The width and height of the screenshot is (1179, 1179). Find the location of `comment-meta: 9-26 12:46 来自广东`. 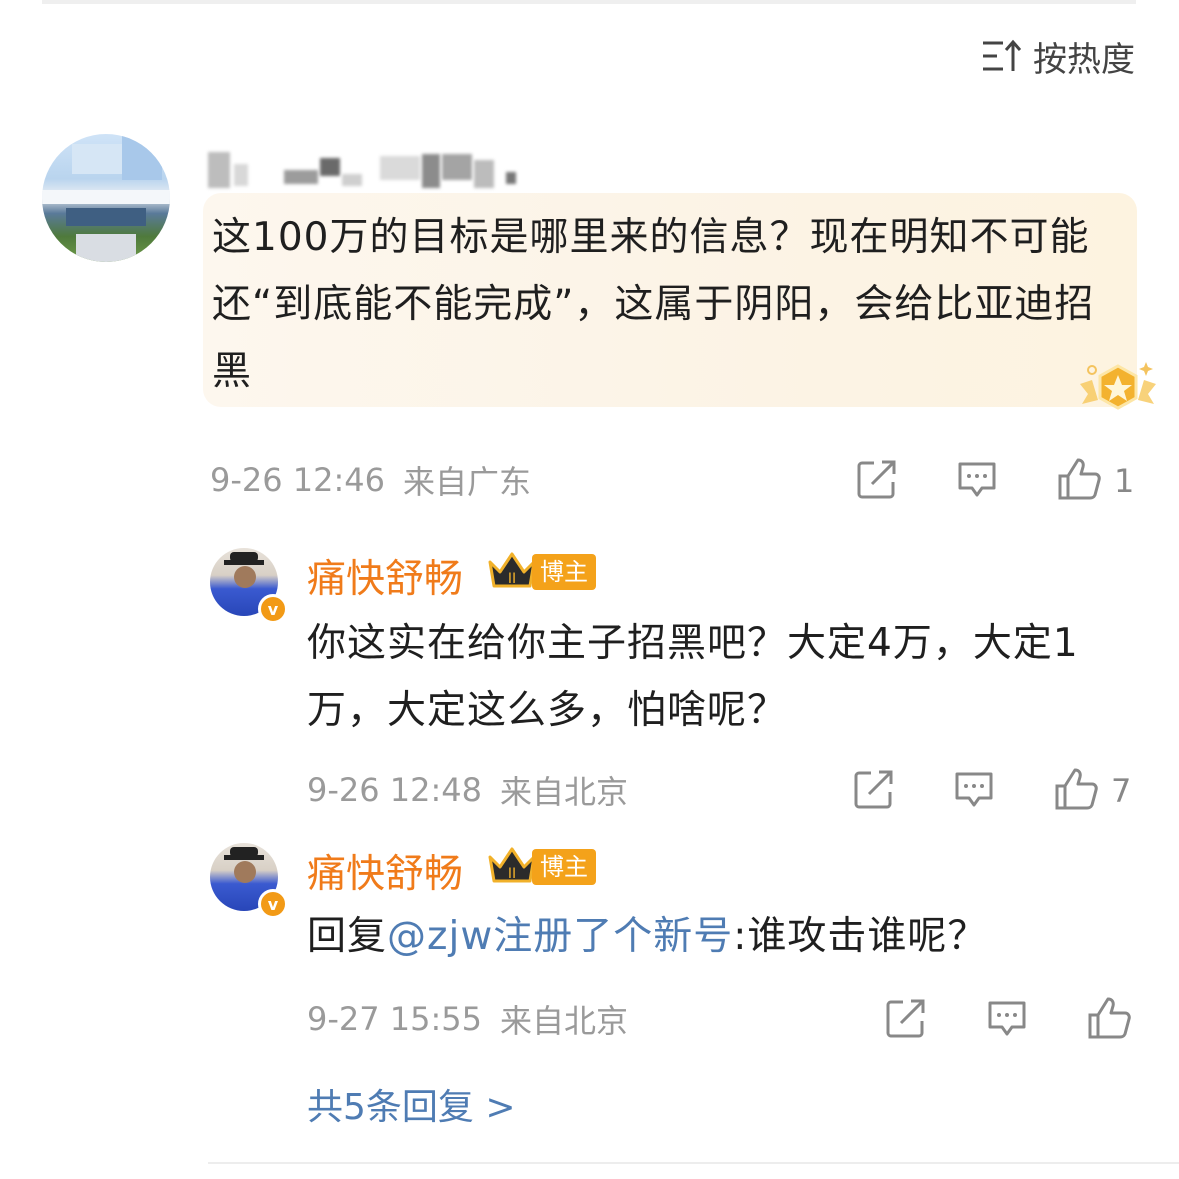

comment-meta: 9-26 12:46 来自广东 is located at coordinates (370, 480).